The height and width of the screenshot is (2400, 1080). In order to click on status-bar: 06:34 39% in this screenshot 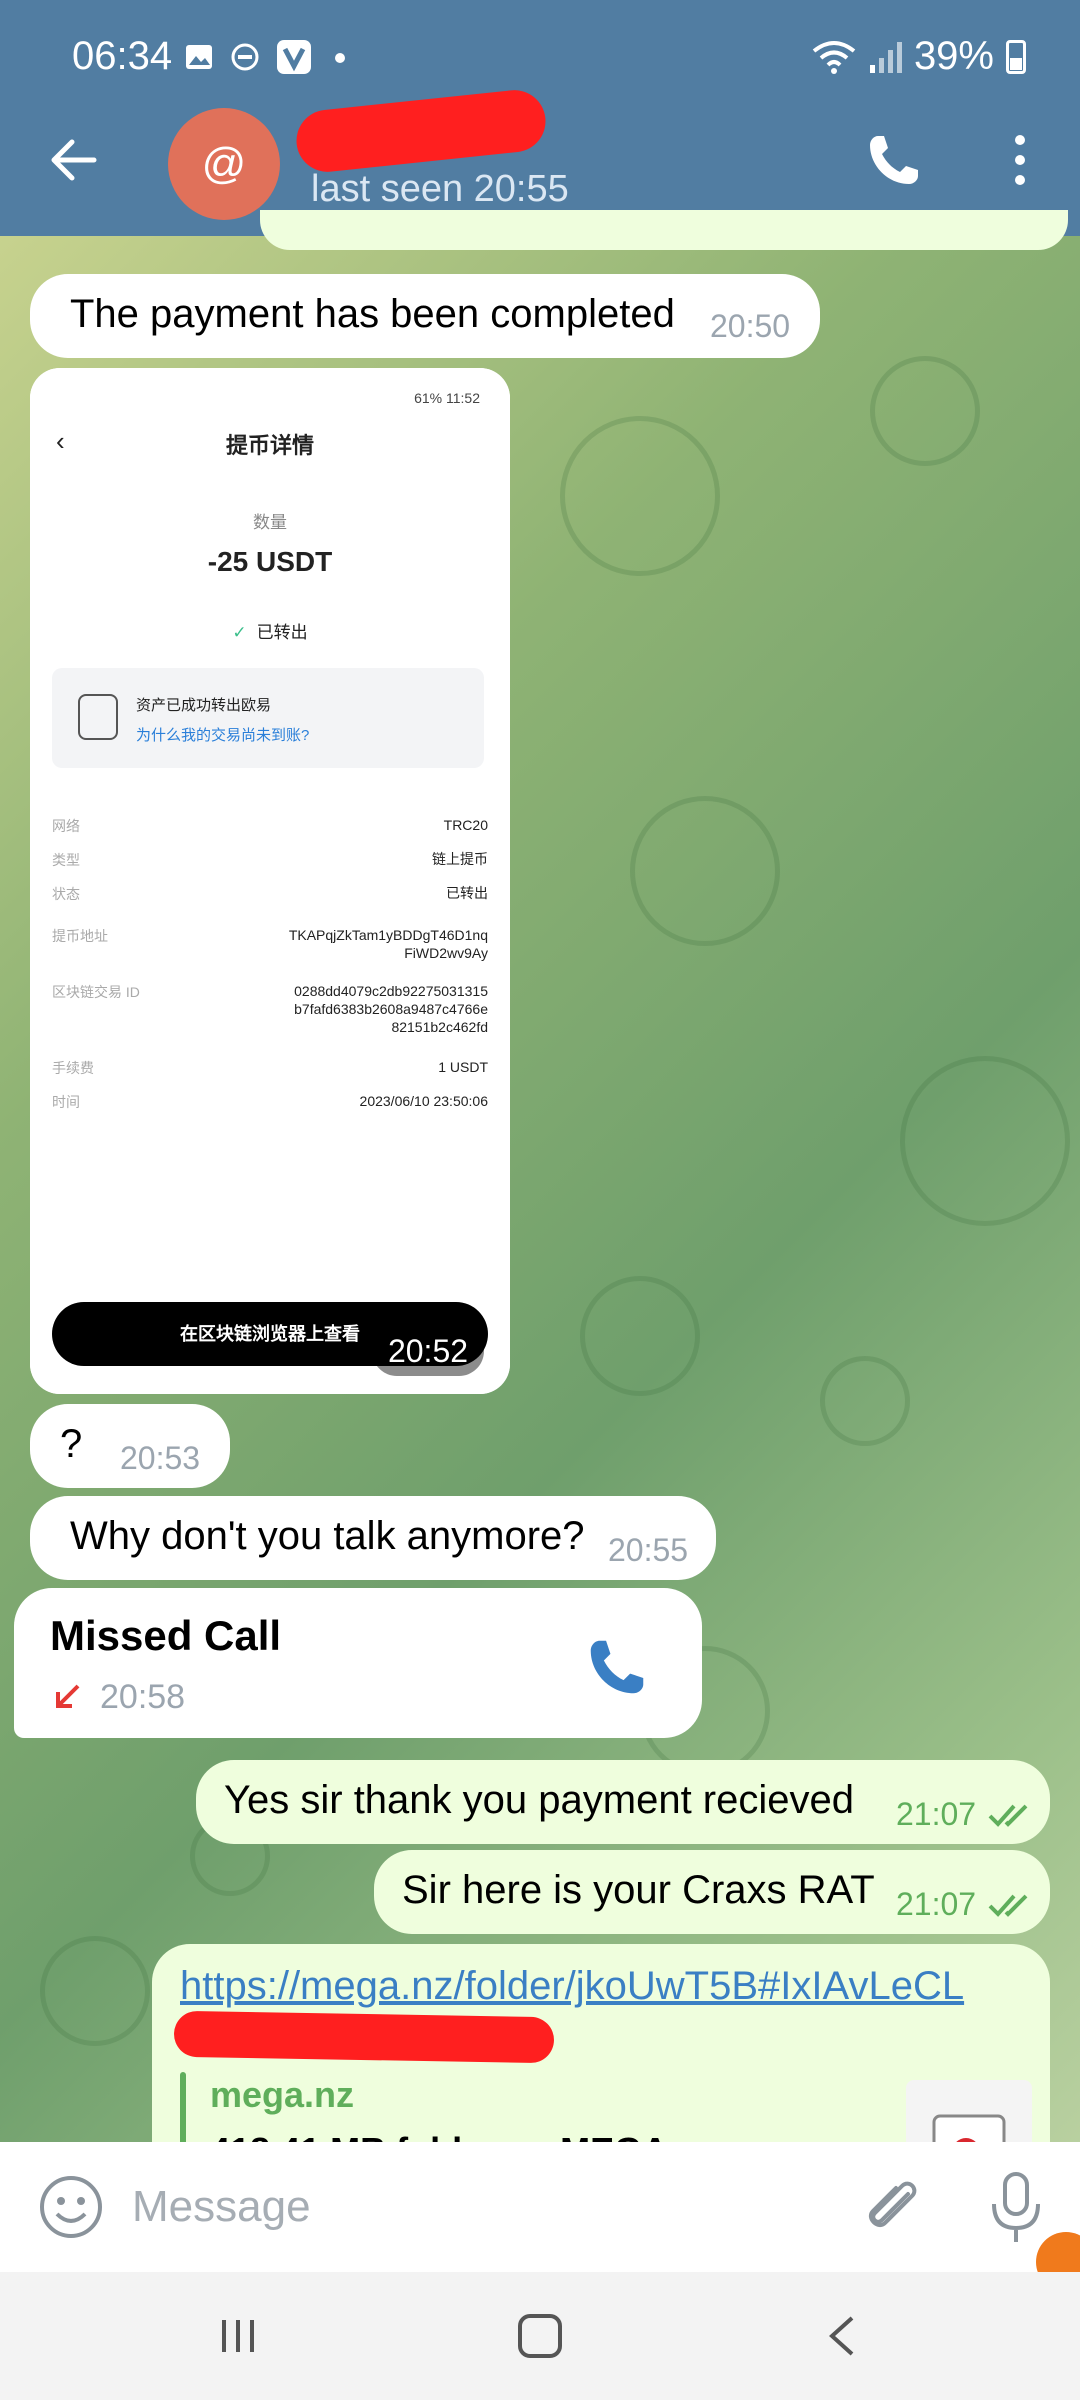, I will do `click(540, 60)`.